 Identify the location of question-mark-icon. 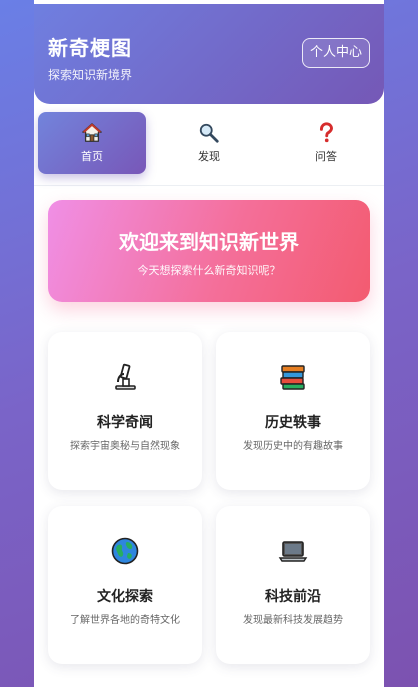
(326, 132).